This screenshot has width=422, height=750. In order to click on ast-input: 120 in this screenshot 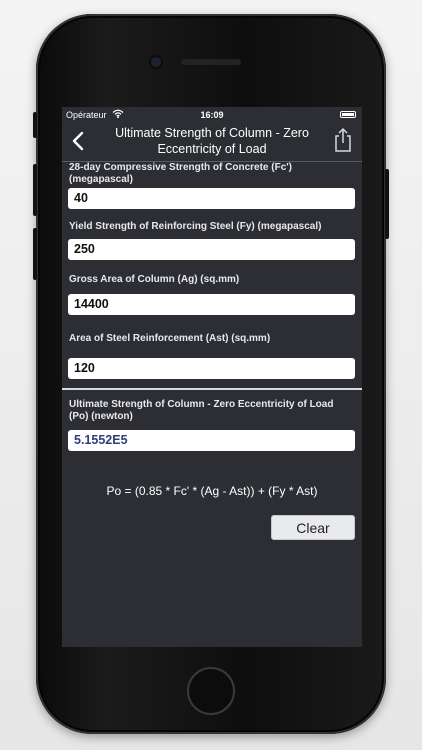, I will do `click(211, 368)`.